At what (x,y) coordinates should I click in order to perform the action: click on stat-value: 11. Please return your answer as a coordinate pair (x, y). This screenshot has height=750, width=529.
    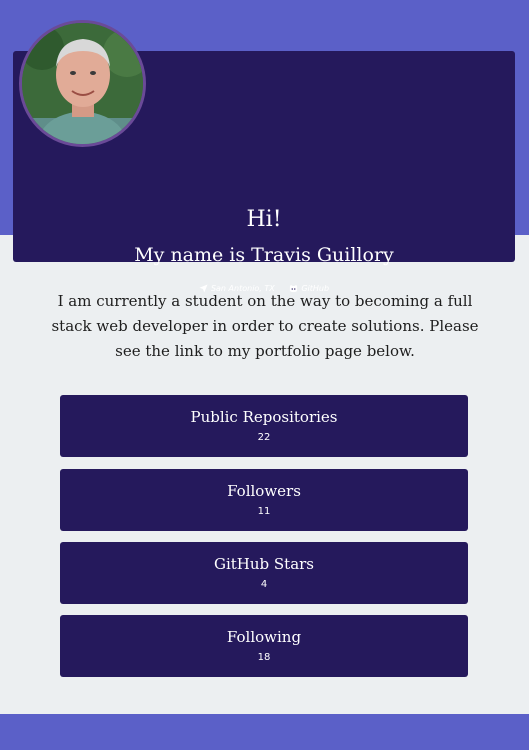
    Looking at the image, I should click on (264, 511).